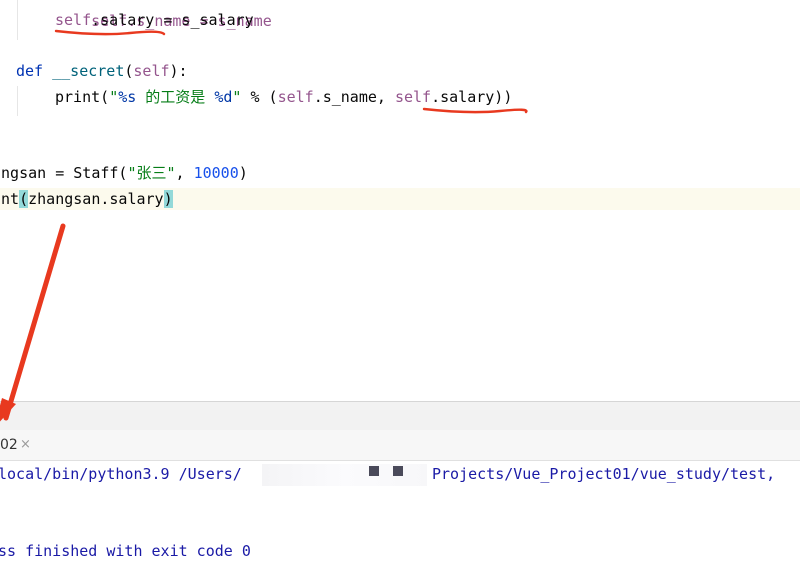  I want to click on run-tab-bar: 02 ×, so click(400, 445).